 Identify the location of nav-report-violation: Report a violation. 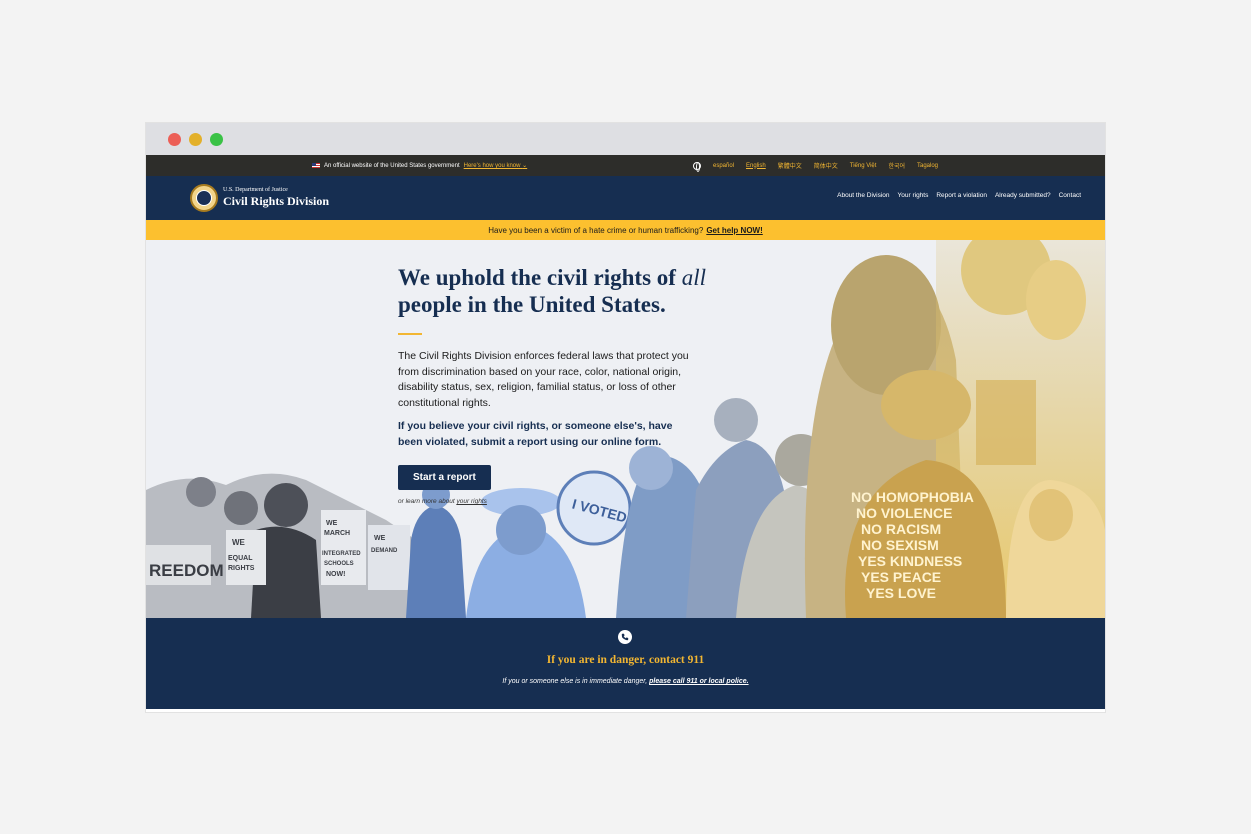
(961, 195).